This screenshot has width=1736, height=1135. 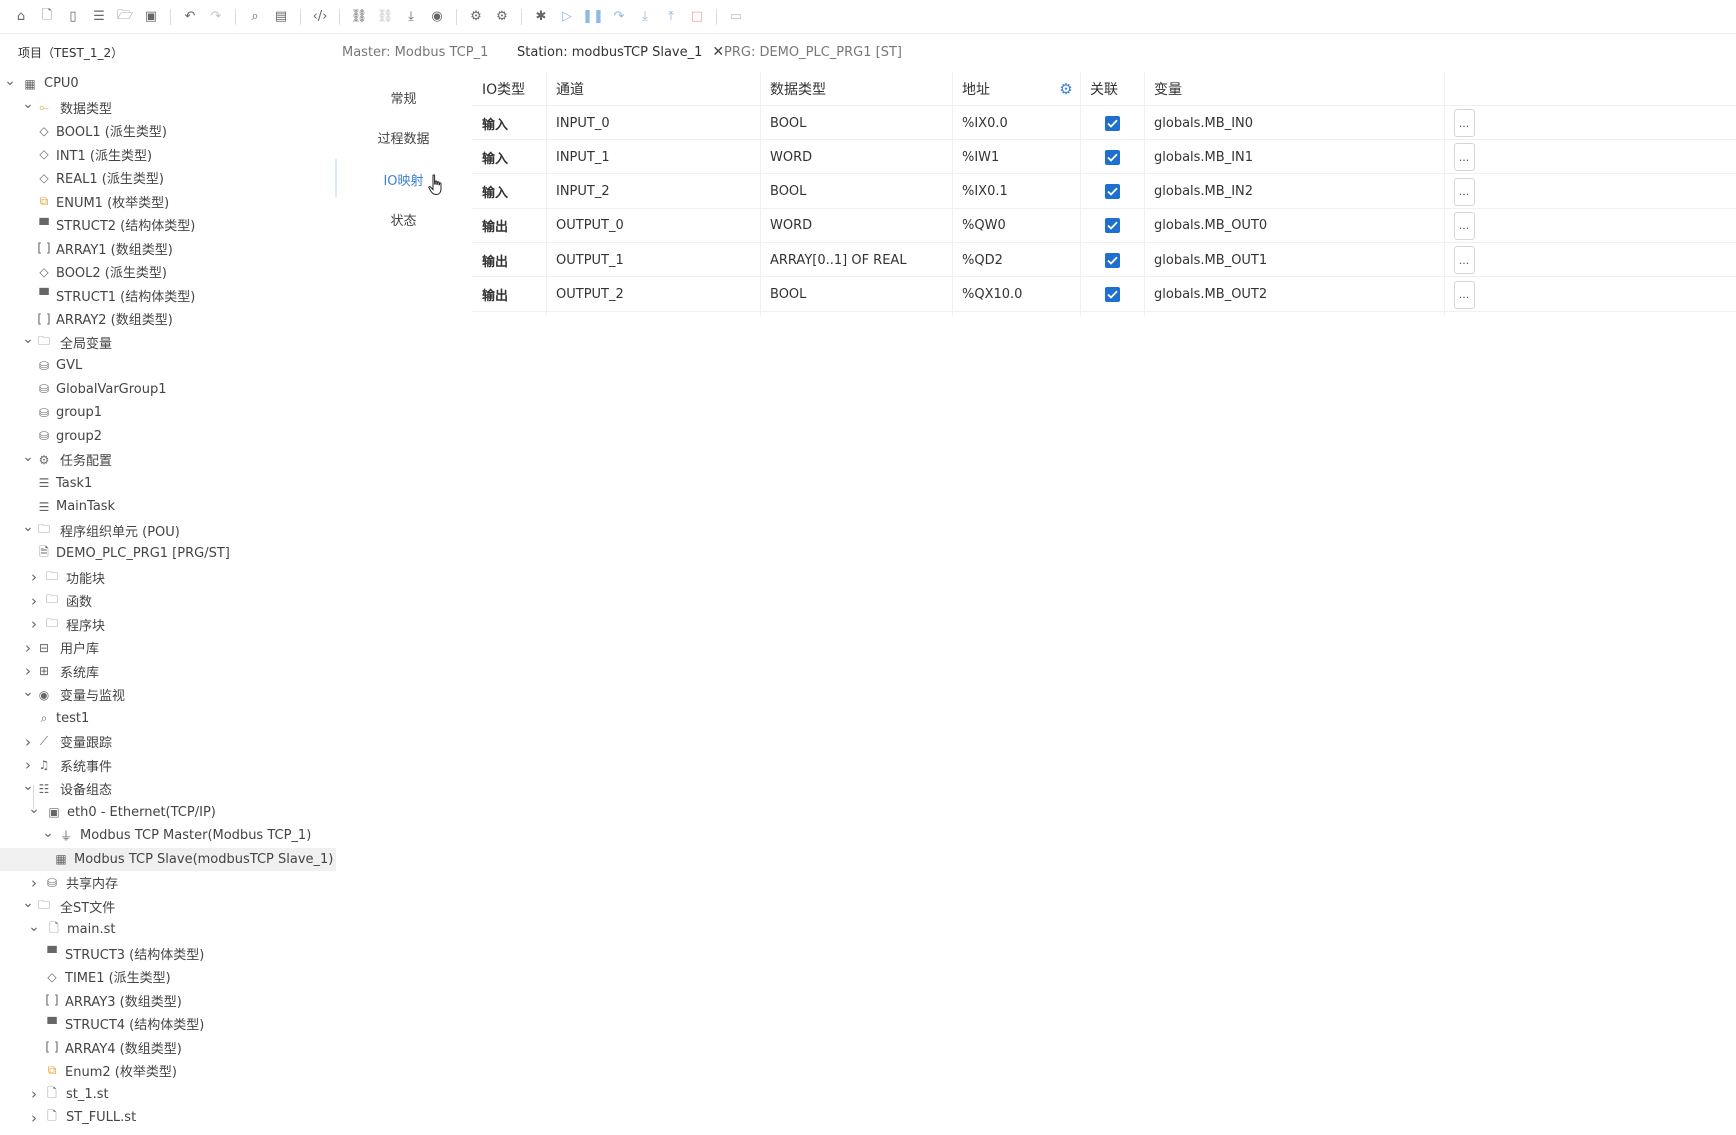 What do you see at coordinates (593, 17) in the screenshot?
I see `pause-button: ❚❚` at bounding box center [593, 17].